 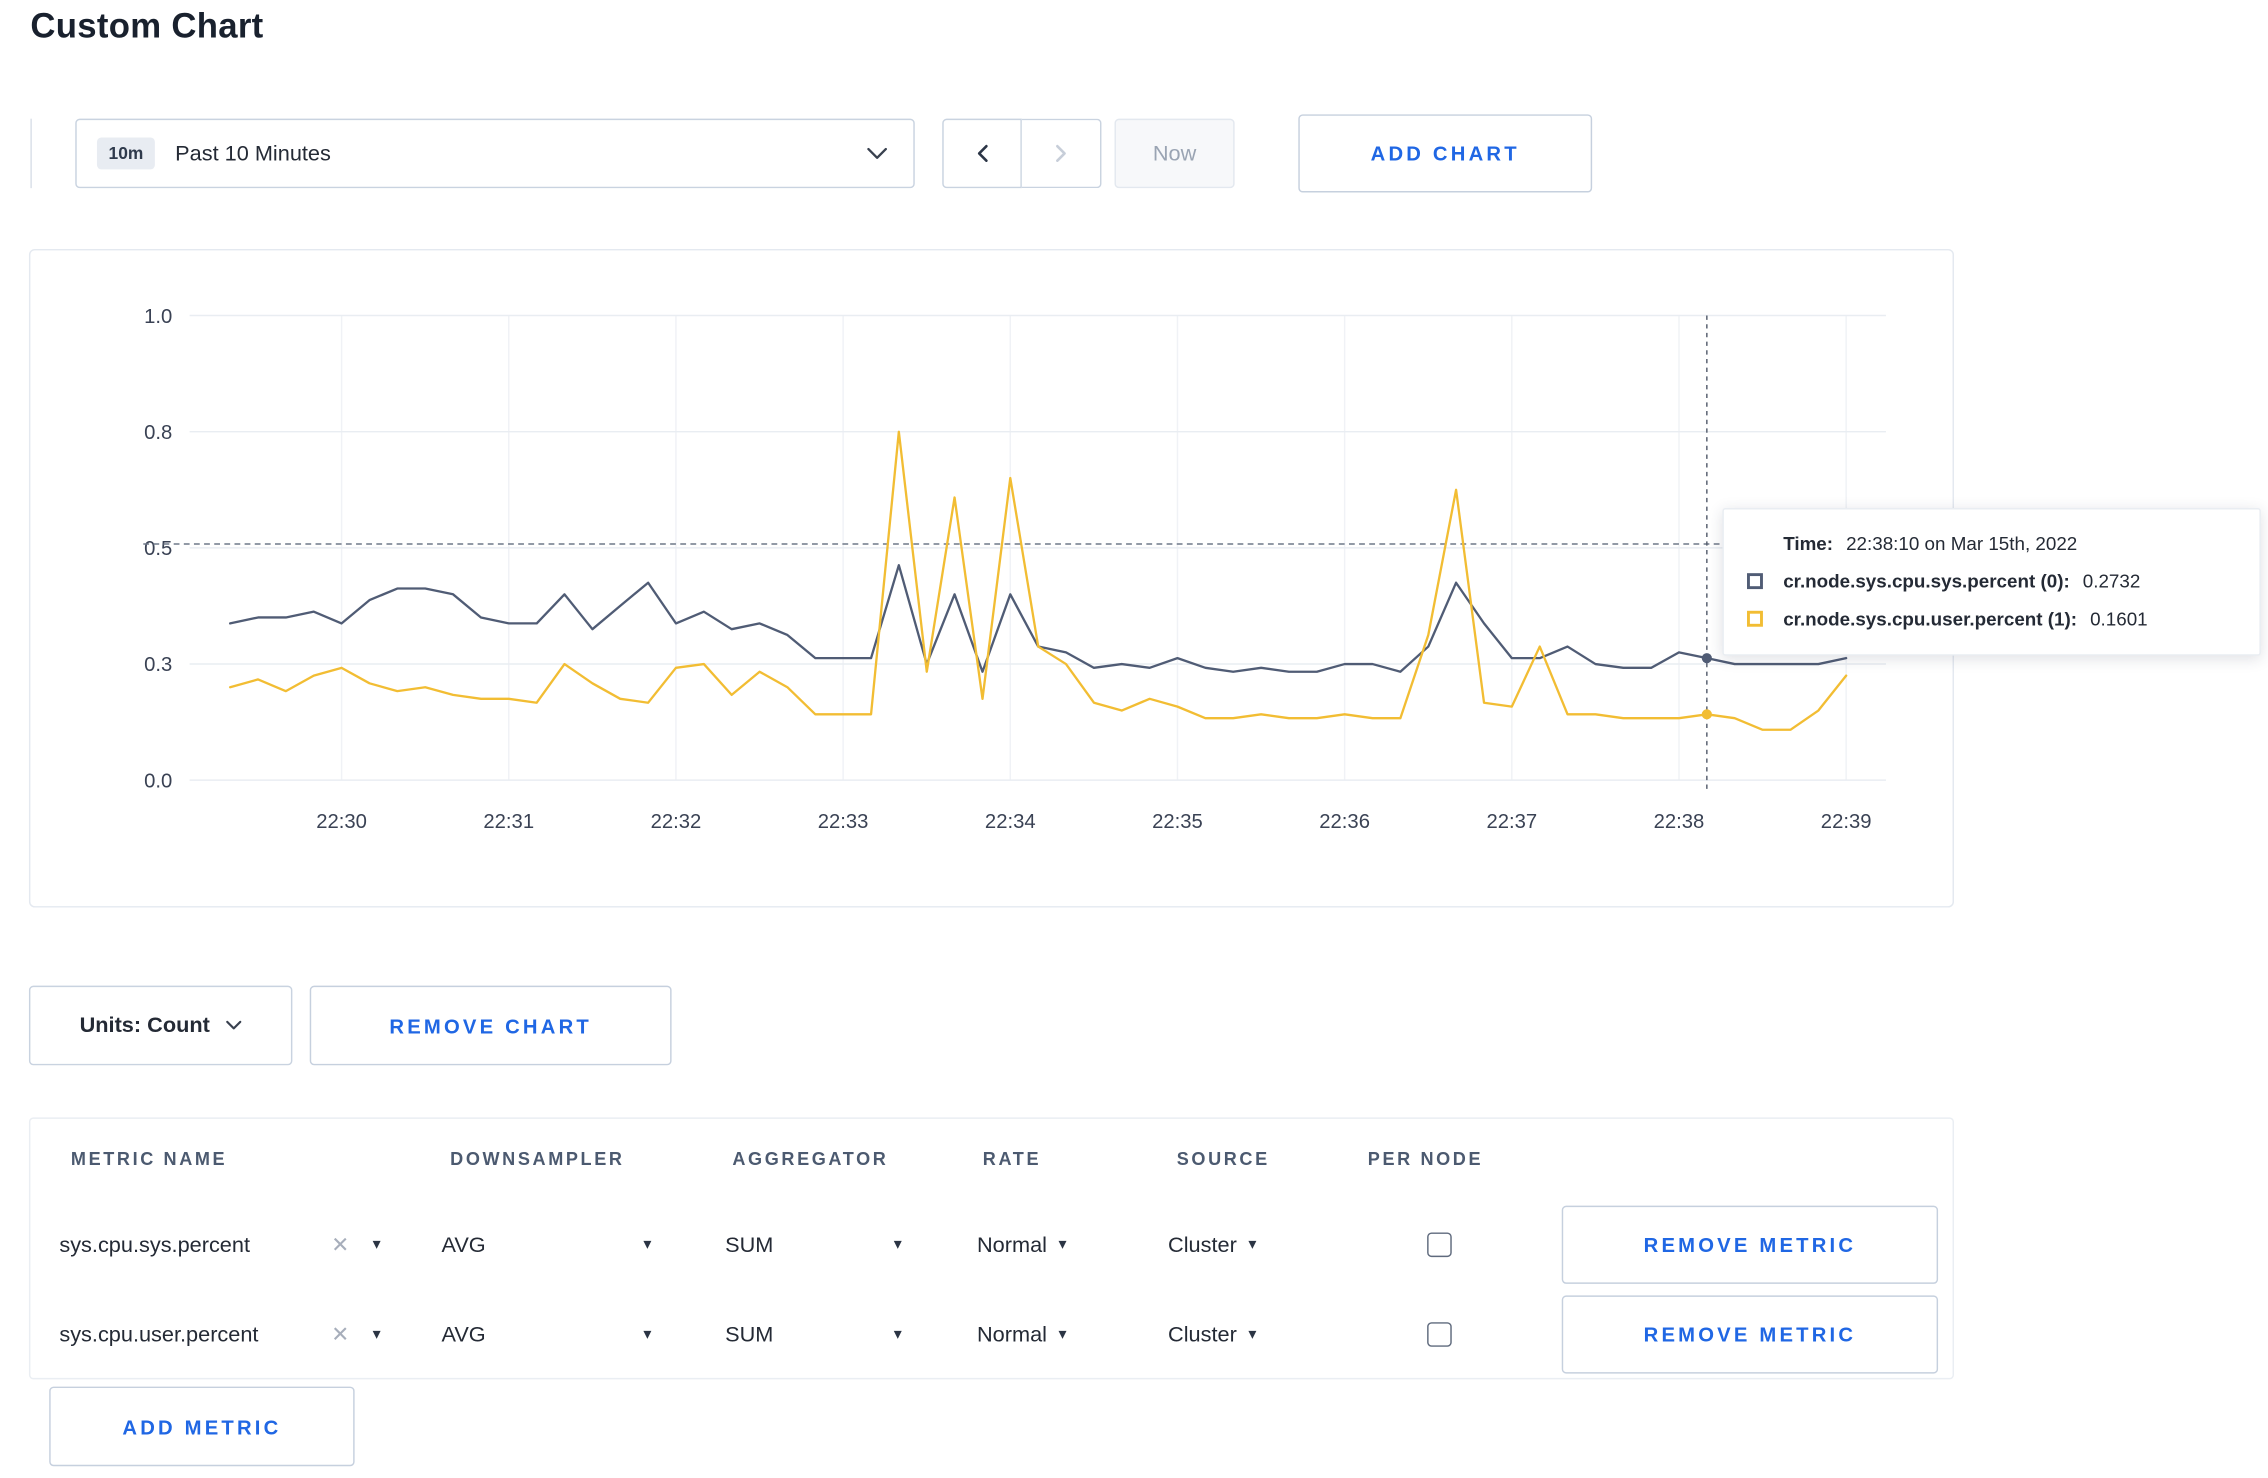 I want to click on tooltip-series-row: cr.node.sys.cpu.user.percent (1): 0.1601, so click(x=1991, y=619).